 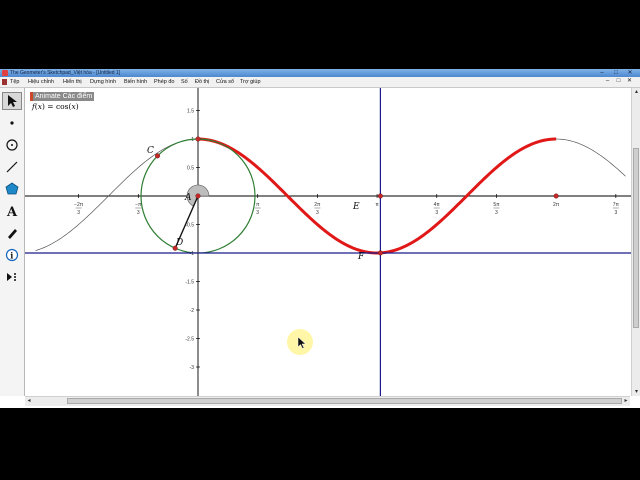 I want to click on x-tick-label: 7π, so click(x=616, y=205).